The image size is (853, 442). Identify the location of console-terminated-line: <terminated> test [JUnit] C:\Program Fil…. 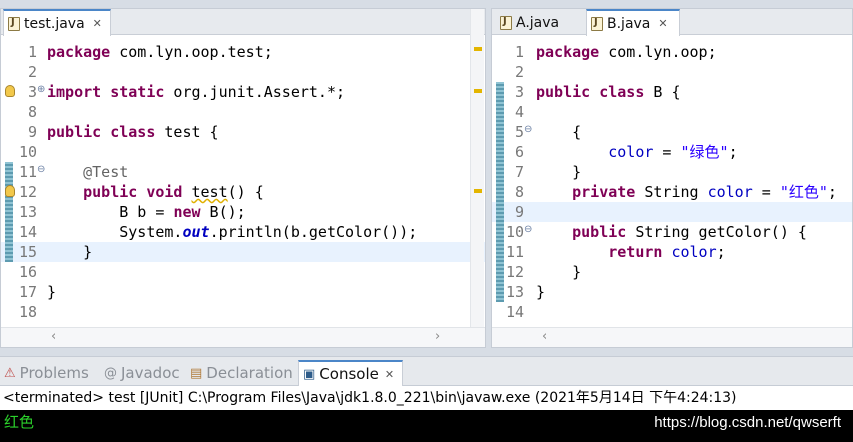
(426, 398).